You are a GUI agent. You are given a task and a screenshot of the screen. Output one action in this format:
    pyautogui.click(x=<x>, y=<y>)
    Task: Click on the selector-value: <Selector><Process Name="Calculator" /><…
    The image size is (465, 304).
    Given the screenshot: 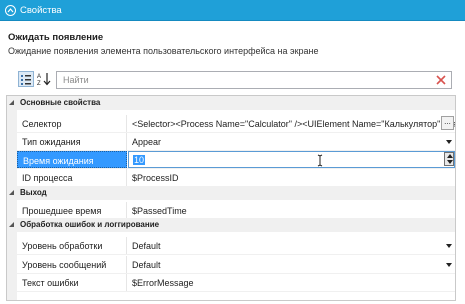 What is the action you would take?
    pyautogui.click(x=291, y=123)
    